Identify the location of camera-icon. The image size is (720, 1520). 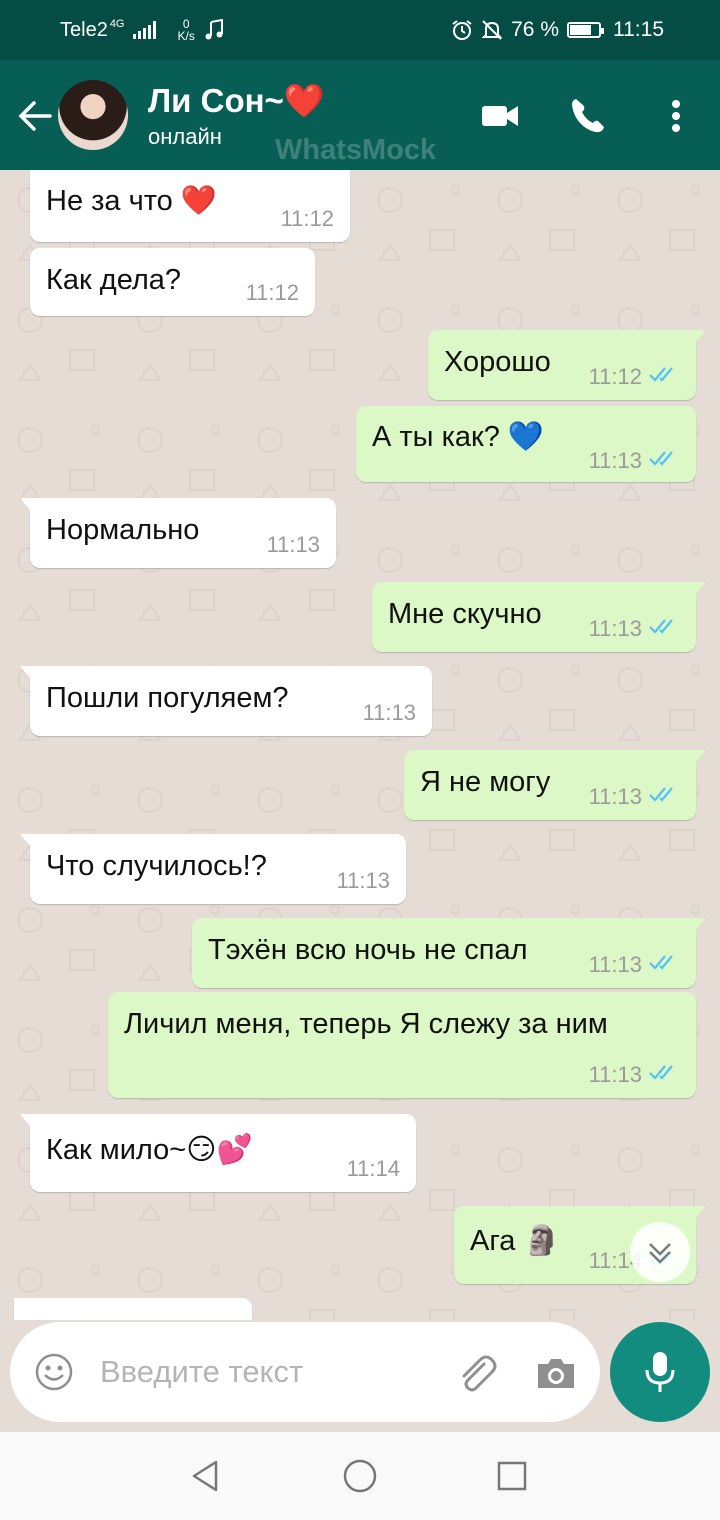
(556, 1374).